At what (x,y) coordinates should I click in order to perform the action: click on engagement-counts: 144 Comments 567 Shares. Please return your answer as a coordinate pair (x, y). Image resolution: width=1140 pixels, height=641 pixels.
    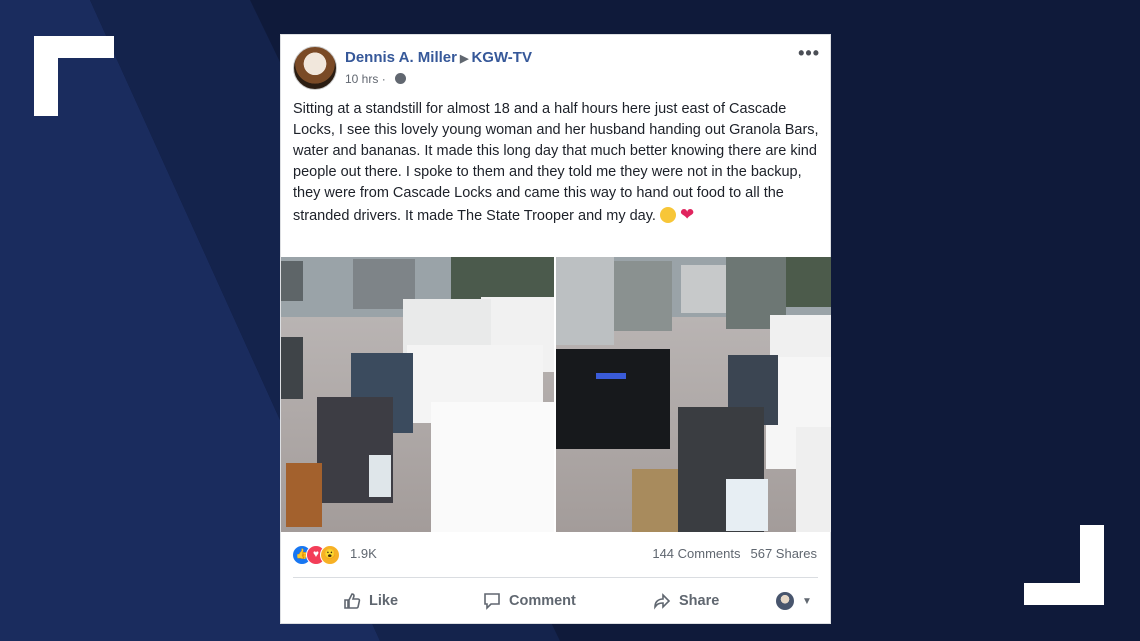
    Looking at the image, I should click on (734, 553).